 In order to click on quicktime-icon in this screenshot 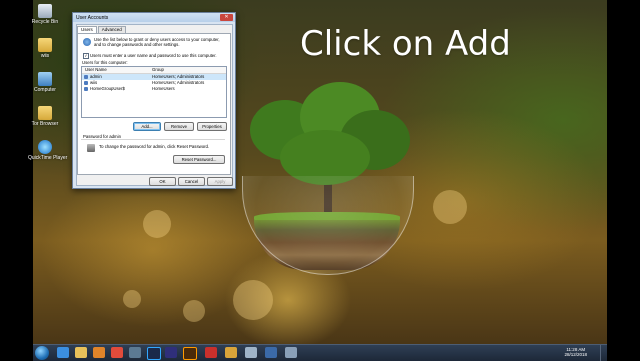, I will do `click(45, 147)`.